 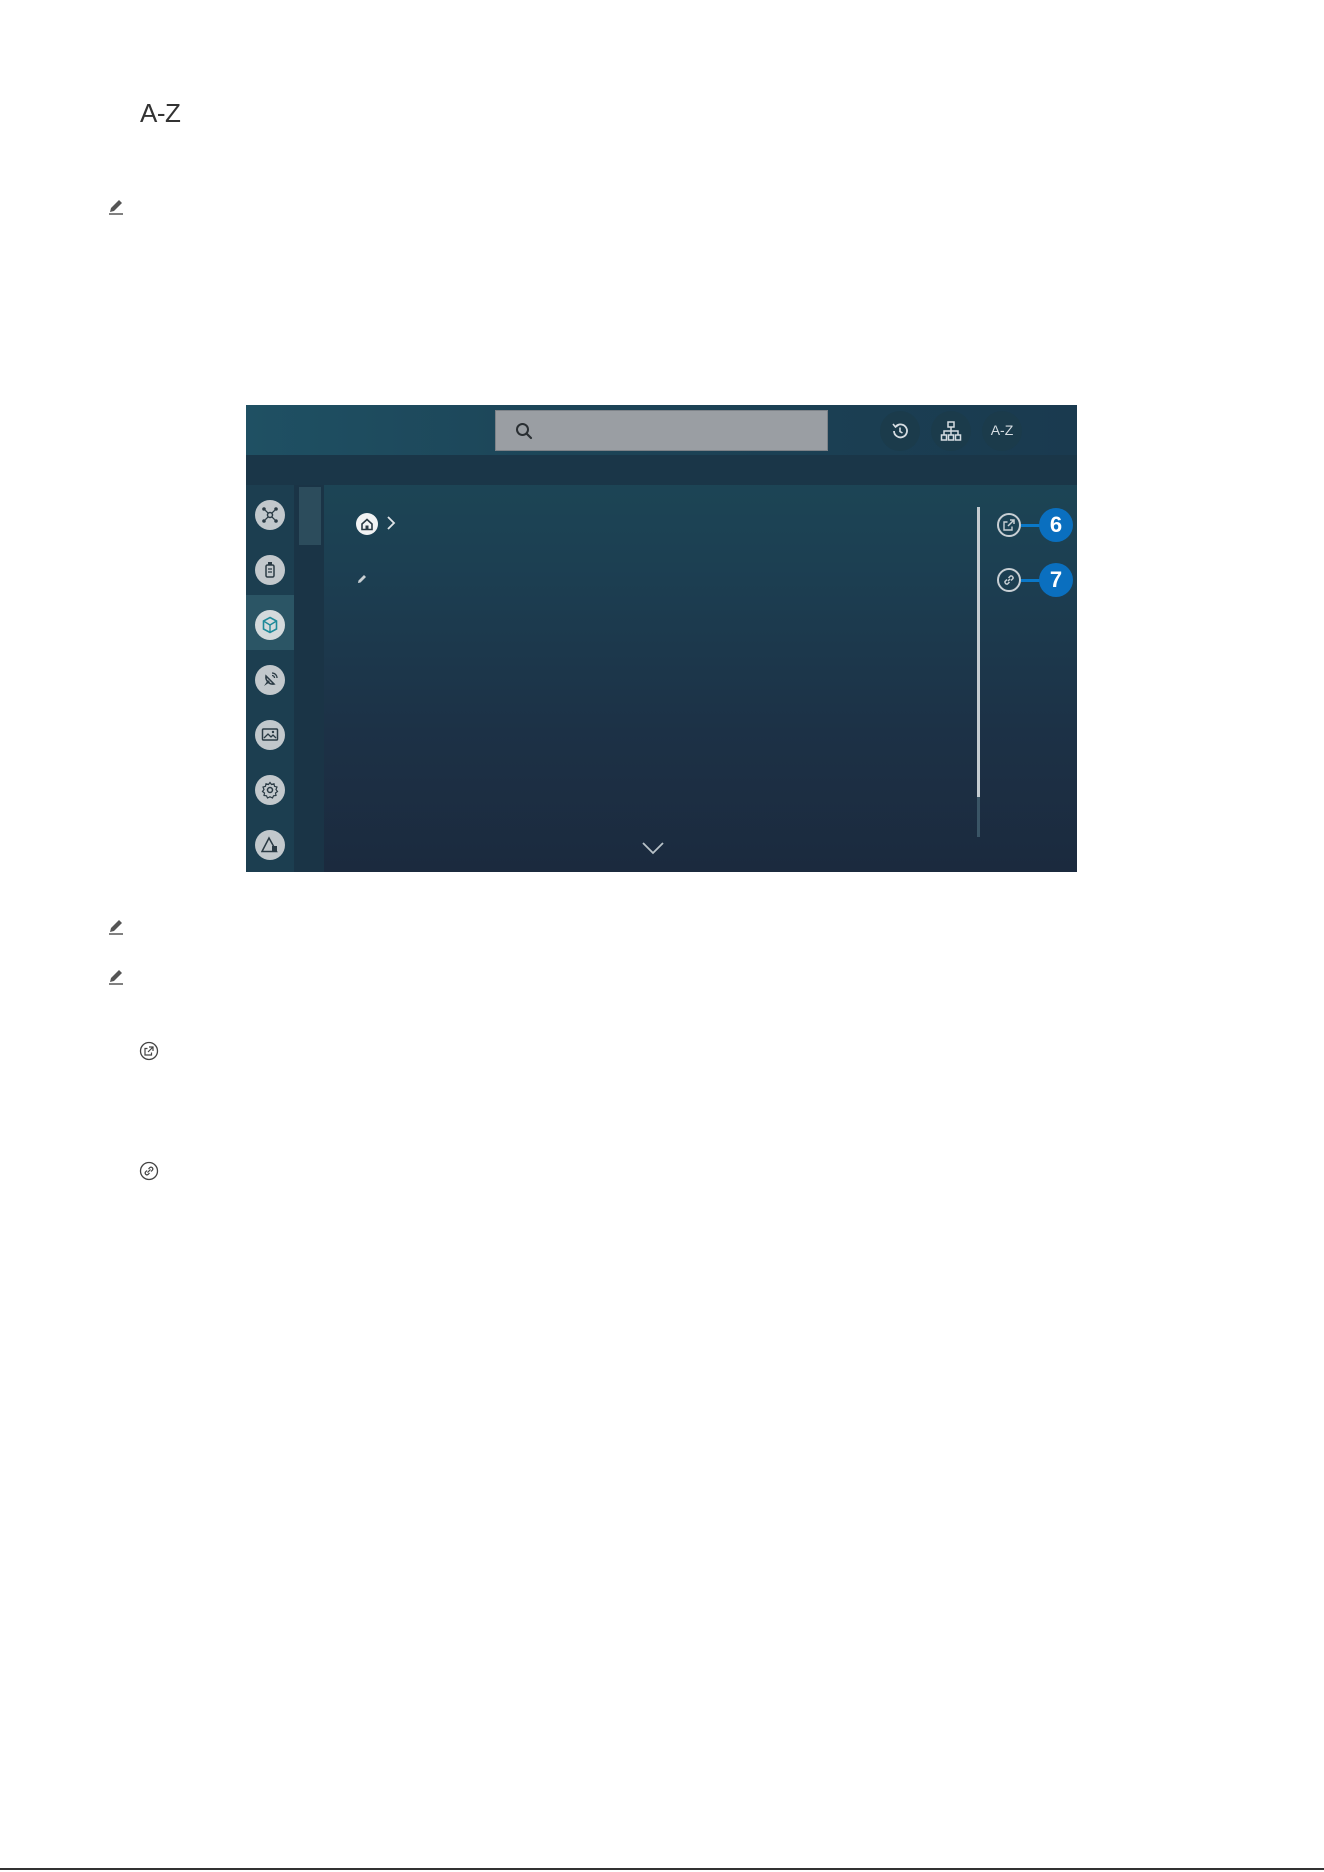 I want to click on smart-hub-icon, so click(x=270, y=625).